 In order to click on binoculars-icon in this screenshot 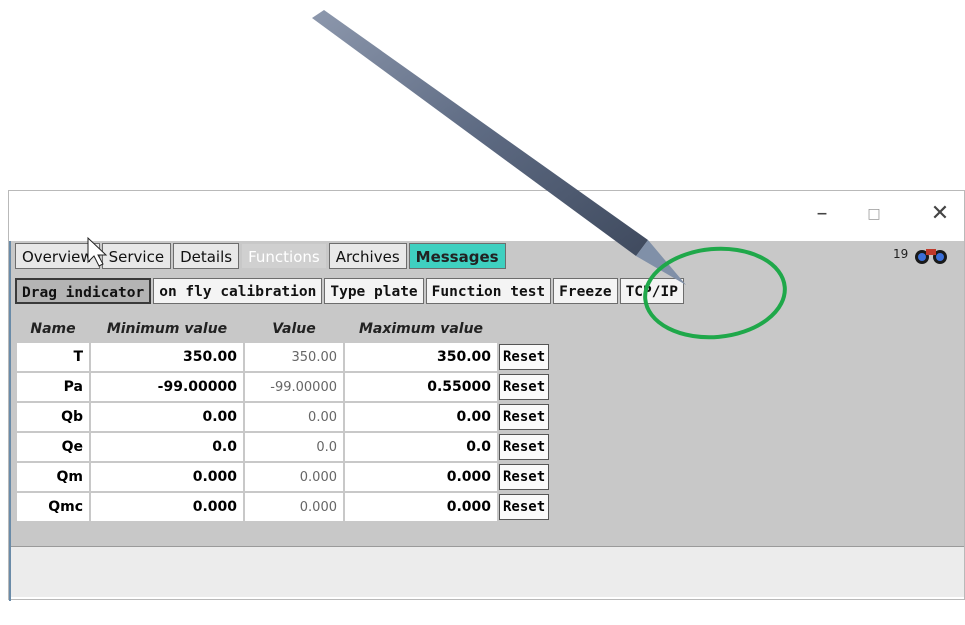, I will do `click(931, 255)`.